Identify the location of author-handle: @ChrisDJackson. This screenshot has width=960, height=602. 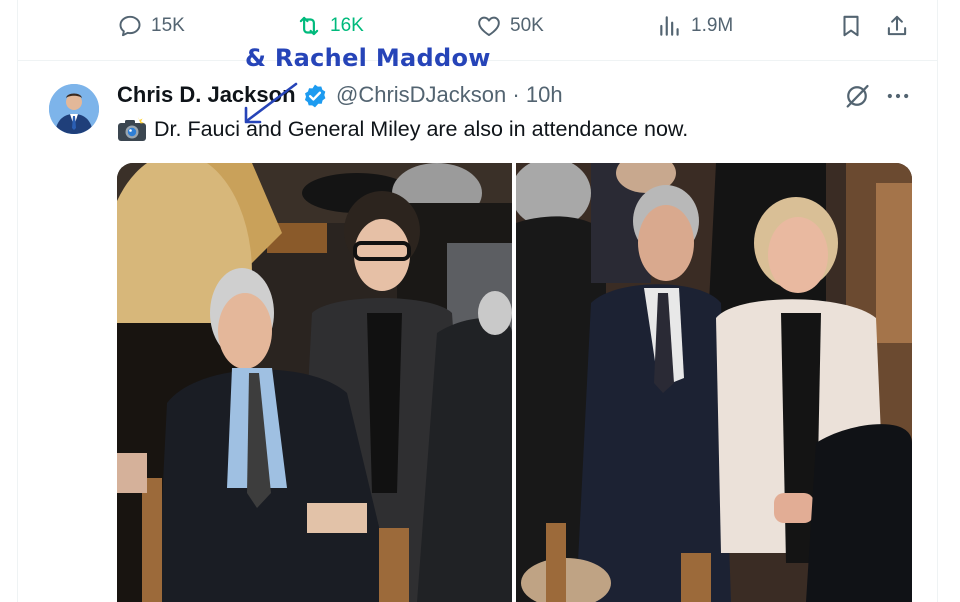
(421, 94).